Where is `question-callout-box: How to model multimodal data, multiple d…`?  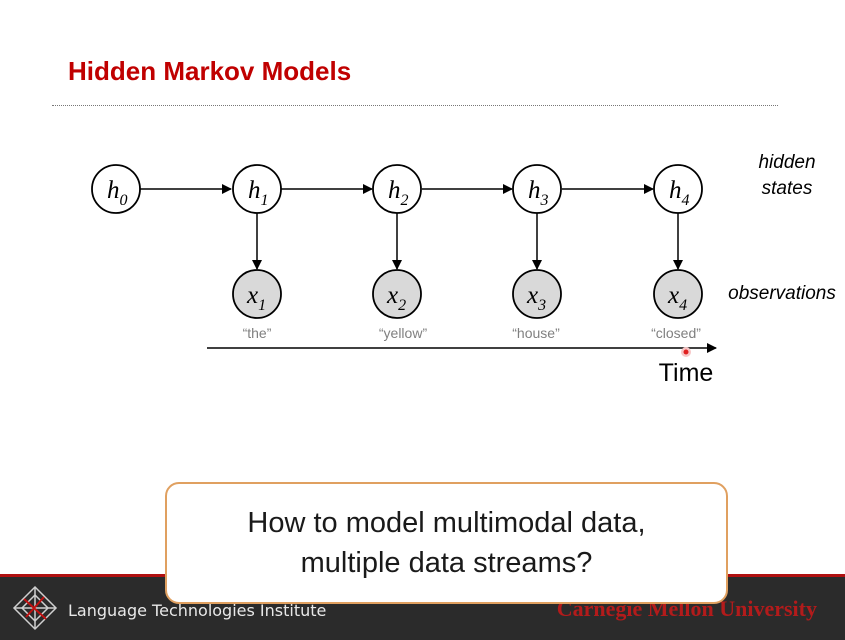
question-callout-box: How to model multimodal data, multiple d… is located at coordinates (446, 543).